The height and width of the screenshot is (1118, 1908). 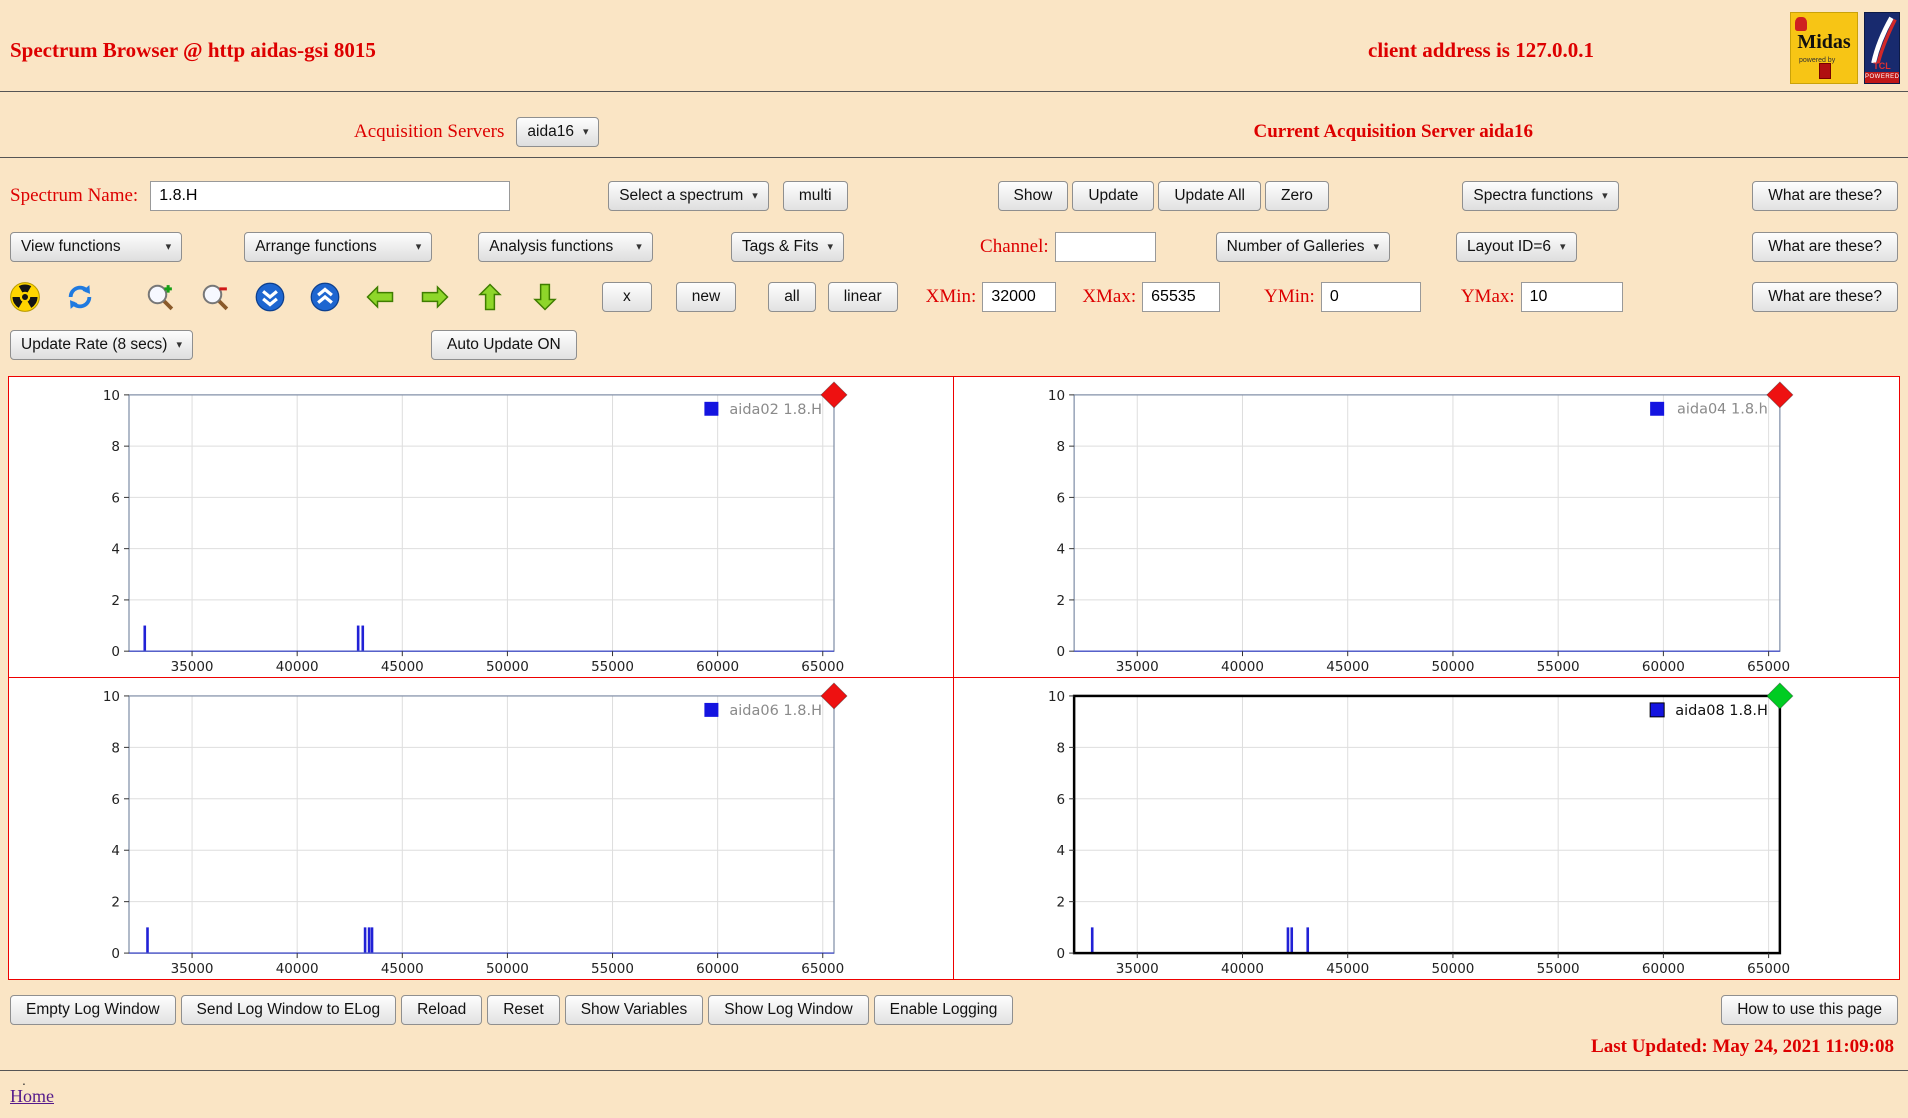 What do you see at coordinates (523, 1010) in the screenshot?
I see `reset-button: Reset` at bounding box center [523, 1010].